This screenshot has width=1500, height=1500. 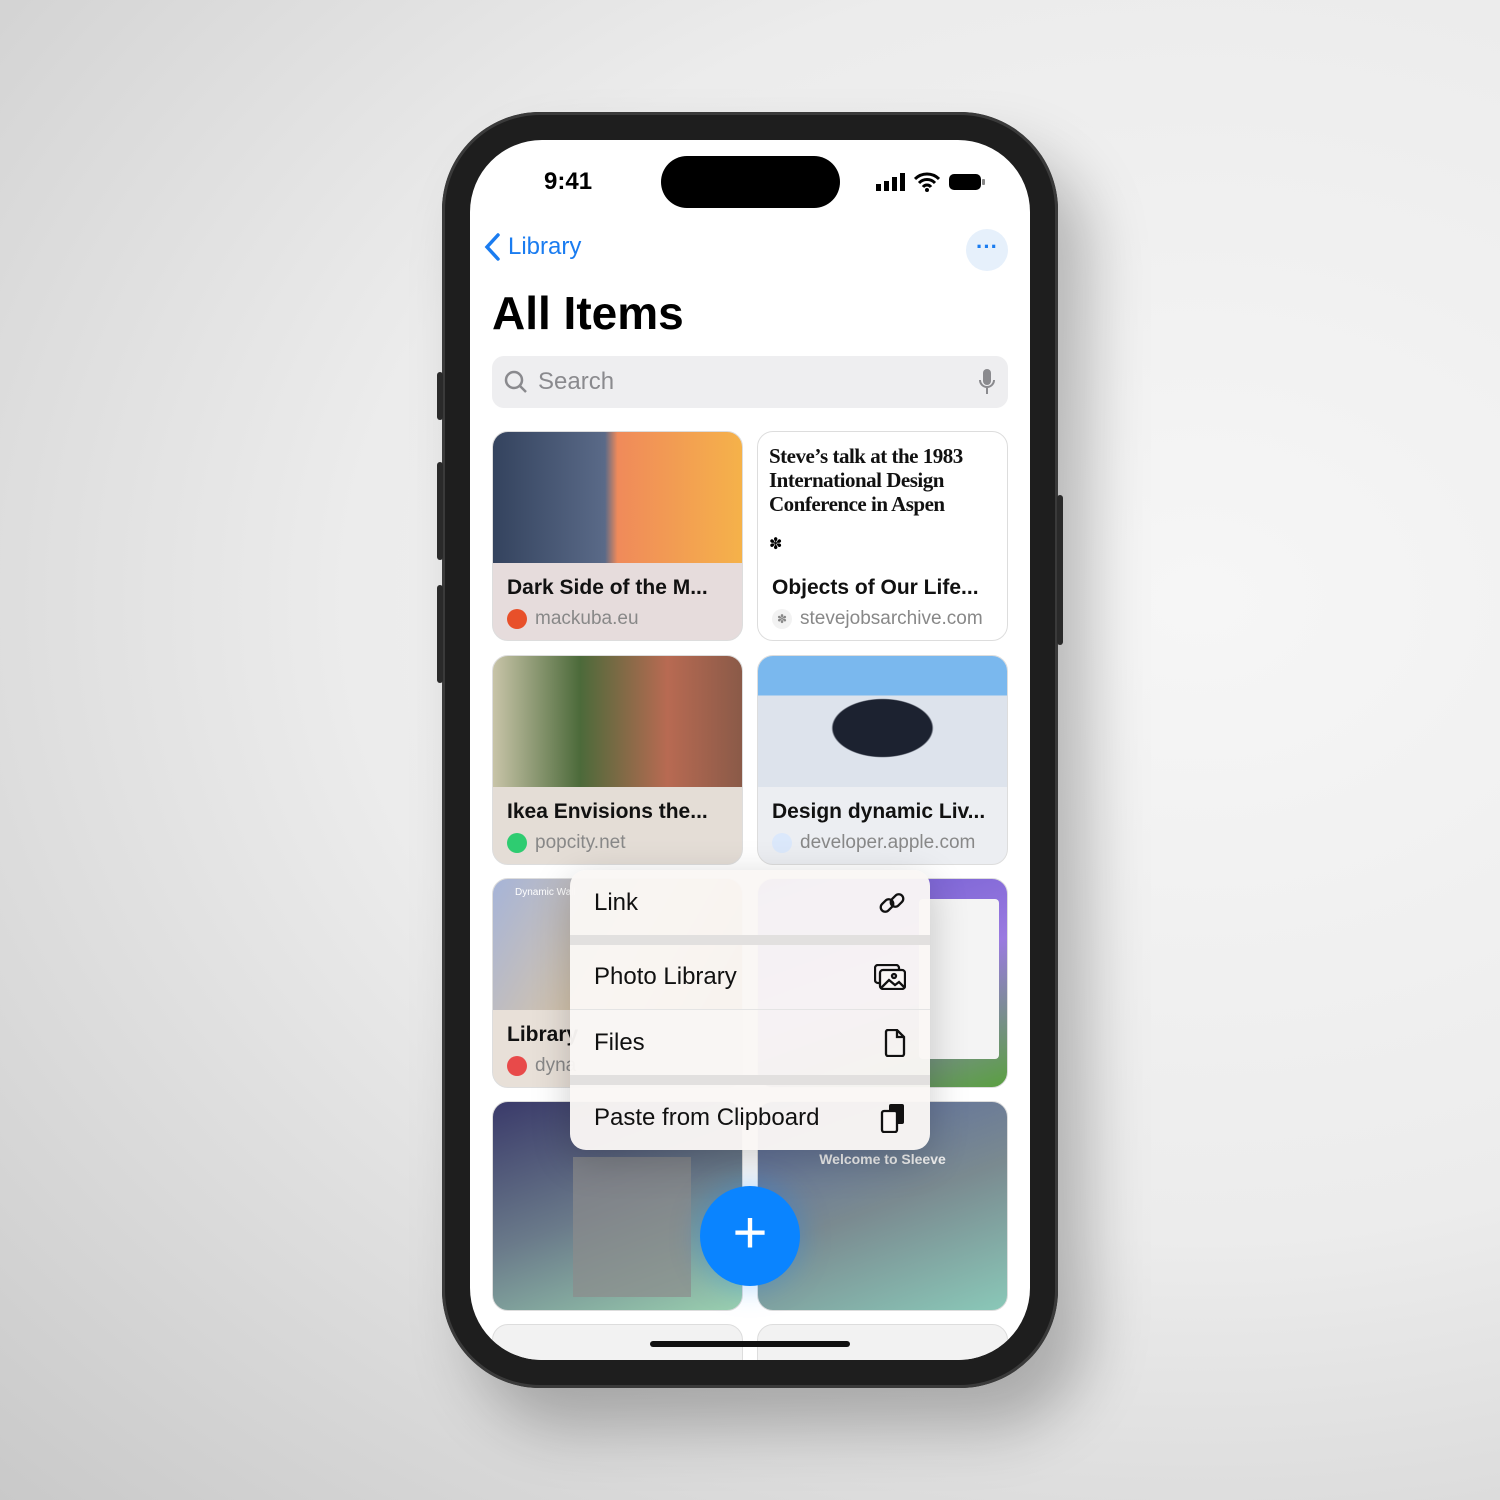 I want to click on card-source: ✽ stevejobsarchive.com, so click(x=877, y=619).